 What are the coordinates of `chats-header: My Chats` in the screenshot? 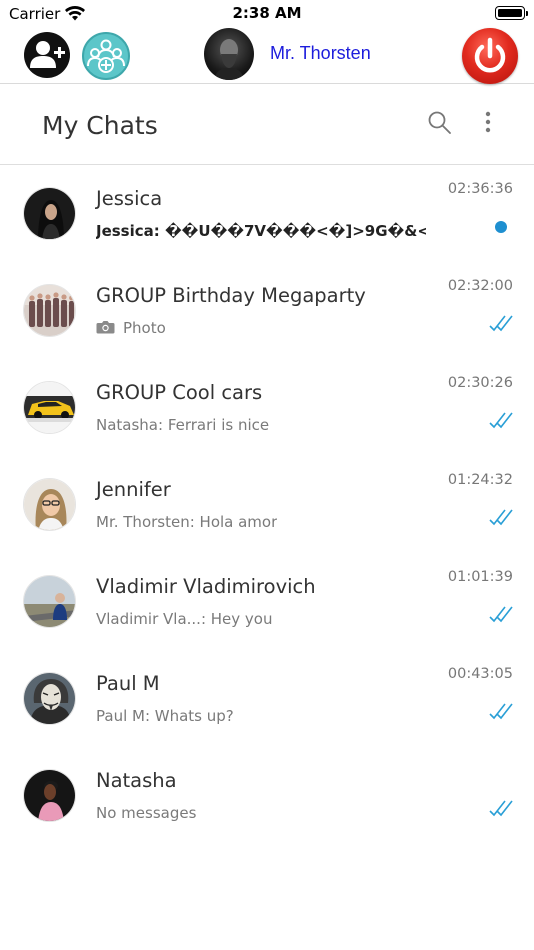 It's located at (267, 125).